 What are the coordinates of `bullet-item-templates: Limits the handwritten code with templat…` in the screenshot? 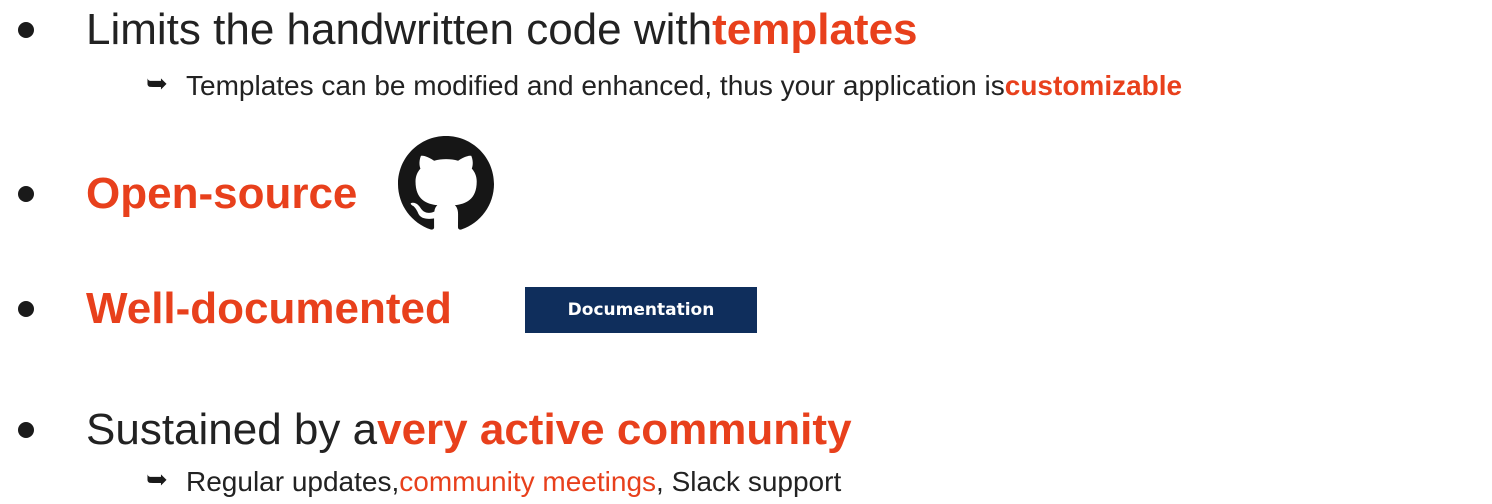 It's located at (502, 30).